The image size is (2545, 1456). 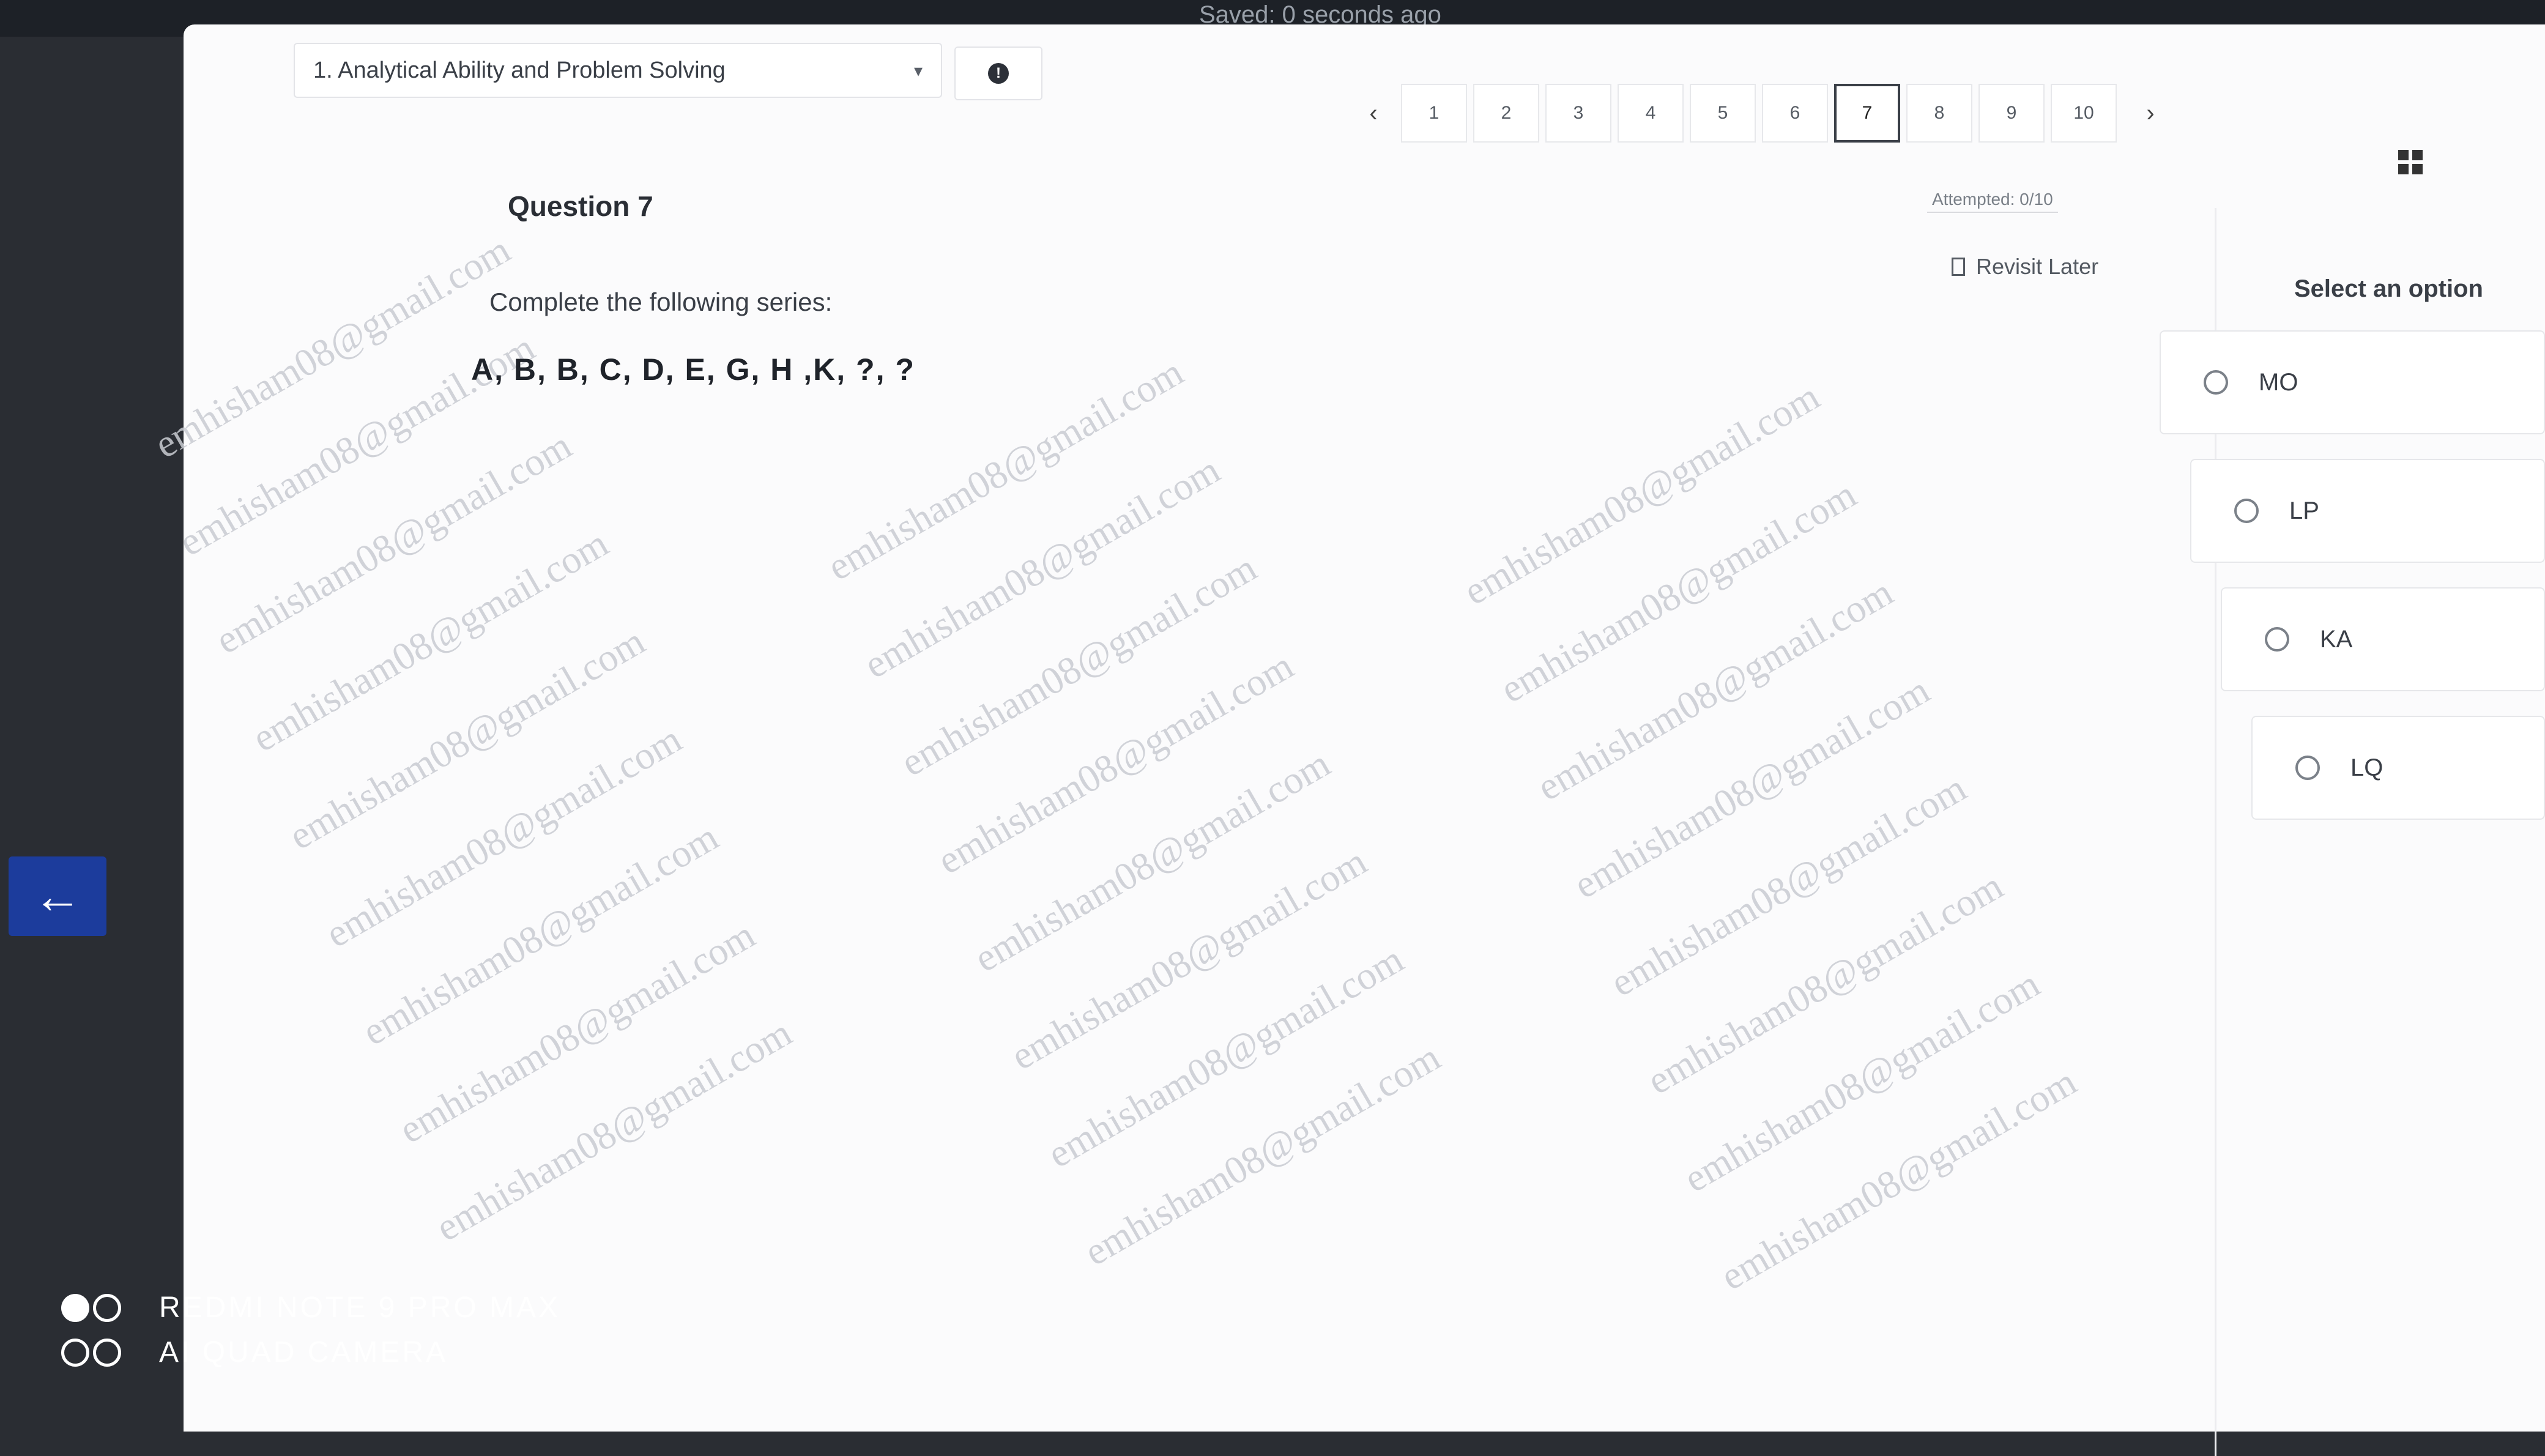 I want to click on camera-watermark: REDMI NOTE 9 PRO MAX AI QUAD CAMERA, so click(x=310, y=1336).